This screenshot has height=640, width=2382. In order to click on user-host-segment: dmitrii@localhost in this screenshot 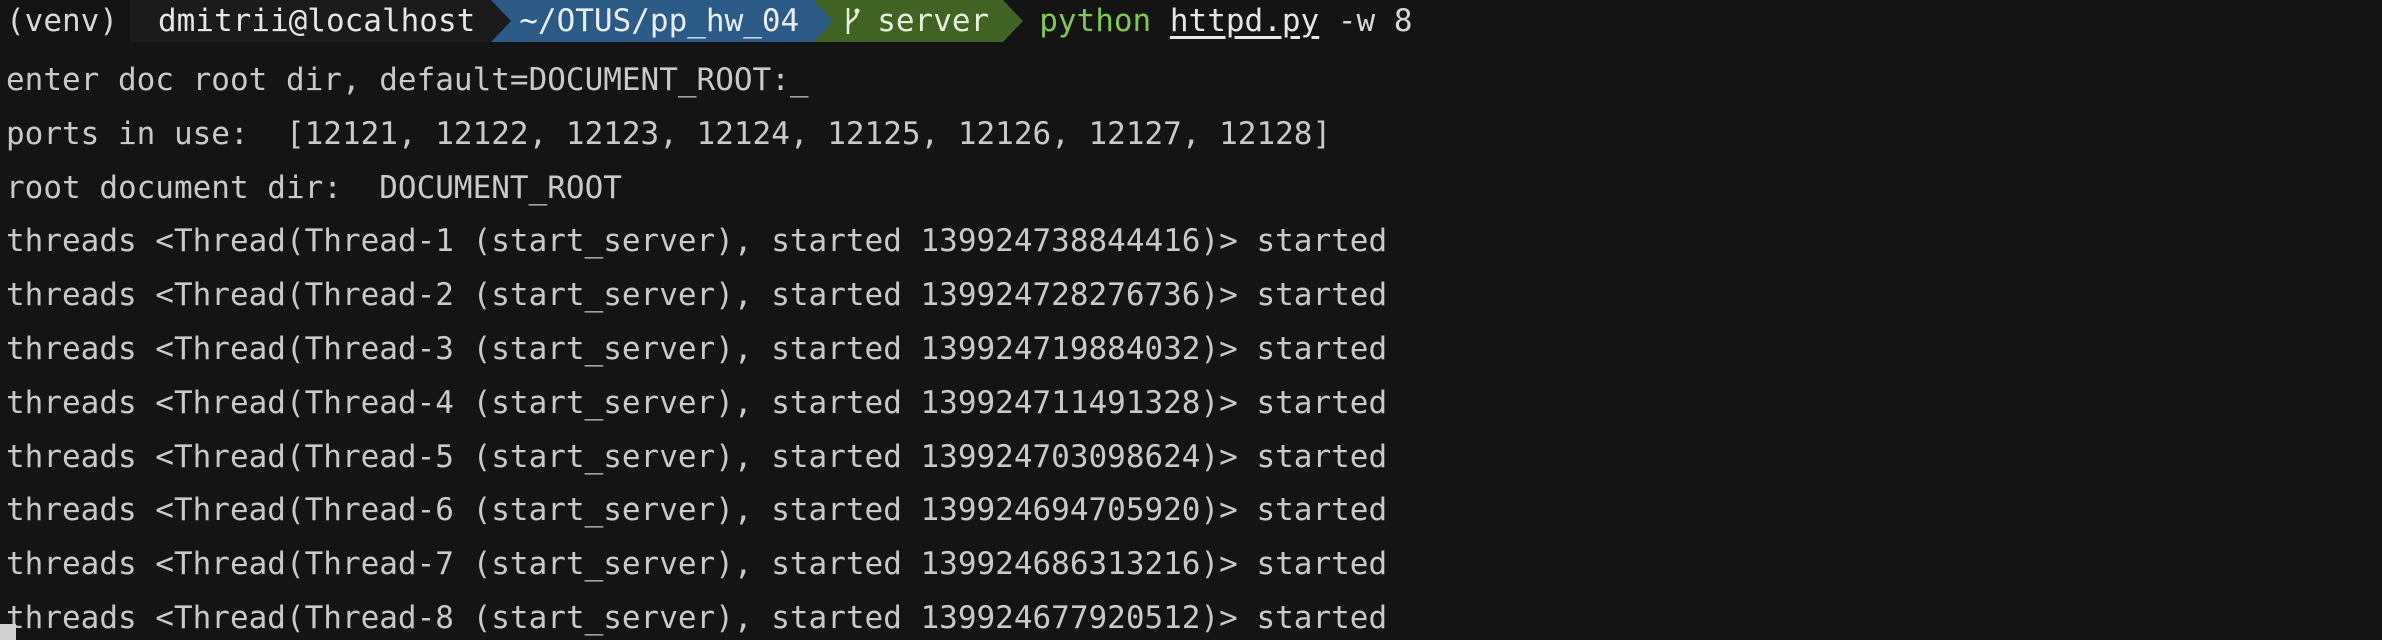, I will do `click(320, 21)`.